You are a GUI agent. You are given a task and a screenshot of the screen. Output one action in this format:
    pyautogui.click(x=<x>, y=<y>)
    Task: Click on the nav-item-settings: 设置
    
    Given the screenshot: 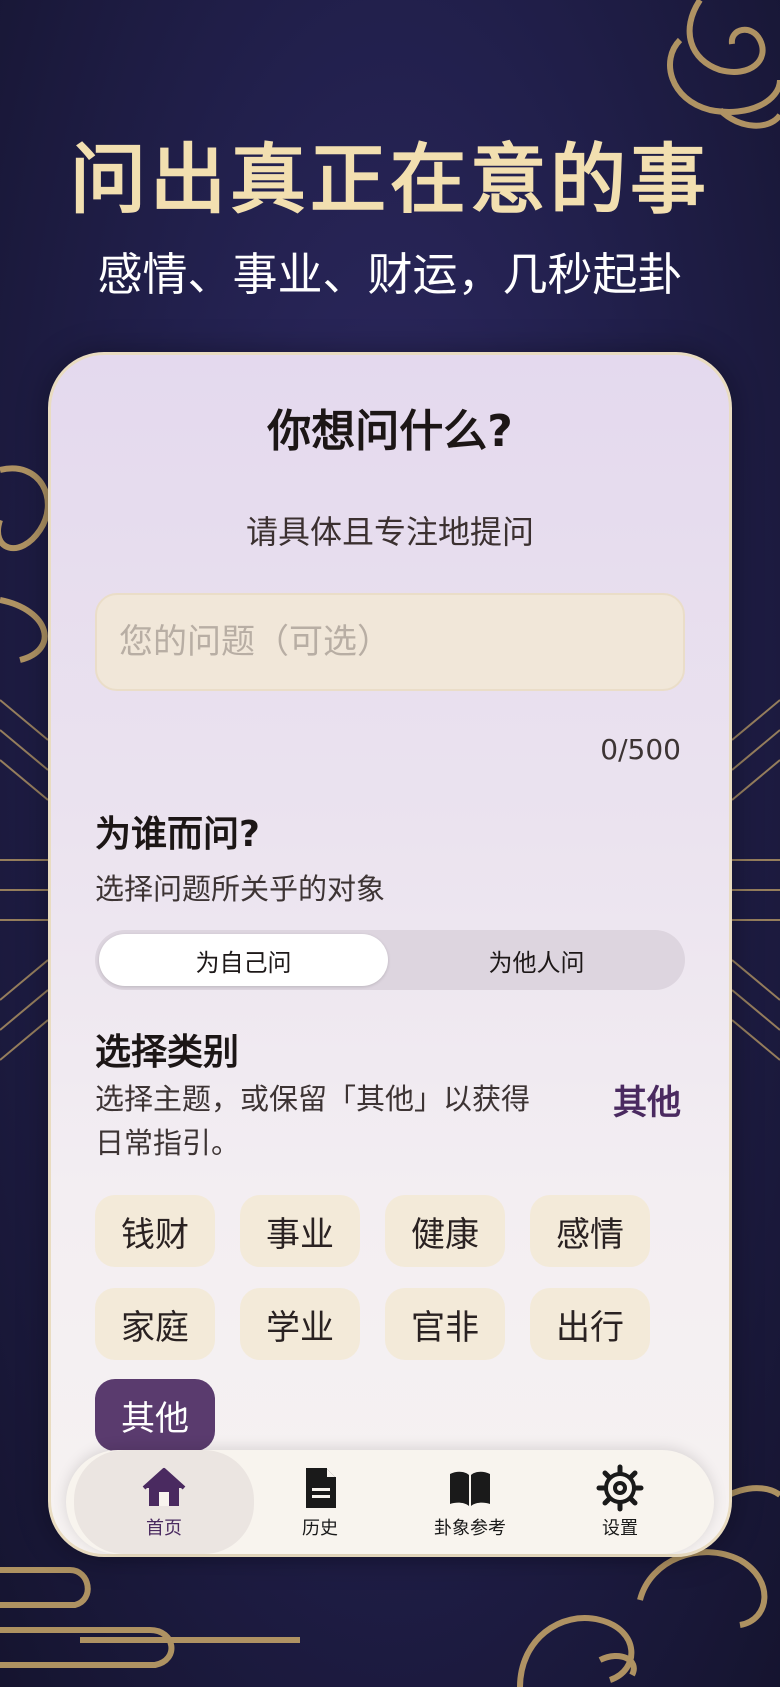 What is the action you would take?
    pyautogui.click(x=620, y=1502)
    